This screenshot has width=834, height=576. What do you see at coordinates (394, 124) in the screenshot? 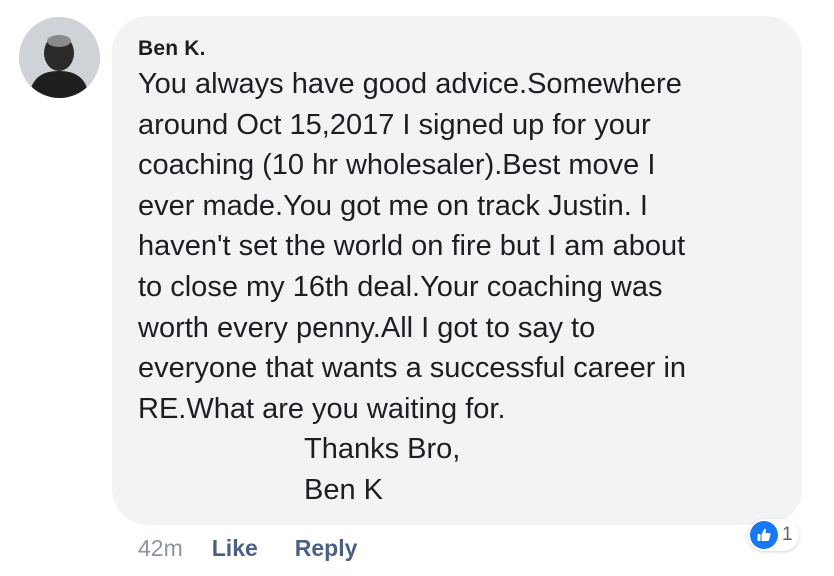
I see `comment-line: around Oct 15,2017 I signed up for your` at bounding box center [394, 124].